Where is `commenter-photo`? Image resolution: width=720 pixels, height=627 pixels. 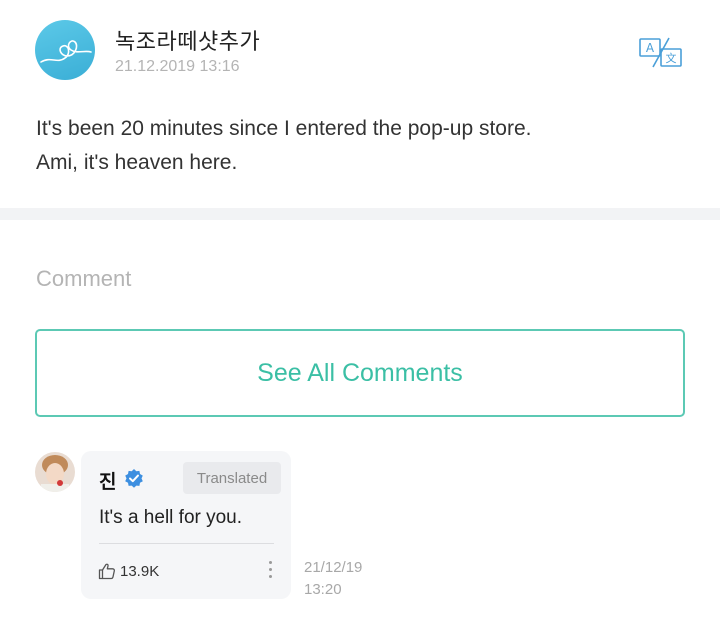 commenter-photo is located at coordinates (55, 472).